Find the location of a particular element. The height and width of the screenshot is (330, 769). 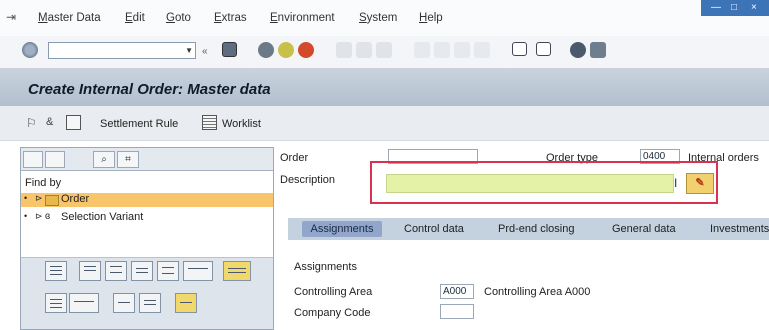

menu-edit: Edit is located at coordinates (135, 18).